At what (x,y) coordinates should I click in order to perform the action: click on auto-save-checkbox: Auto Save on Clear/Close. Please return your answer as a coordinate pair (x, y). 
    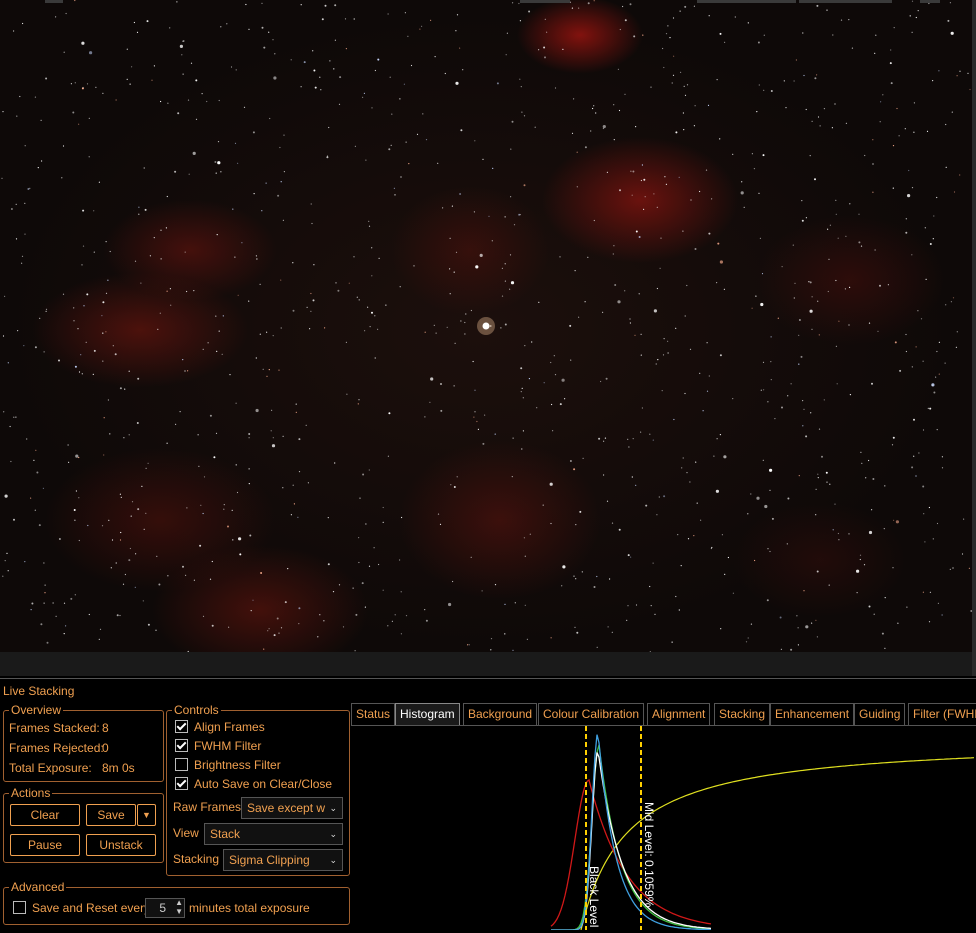
    Looking at the image, I should click on (253, 784).